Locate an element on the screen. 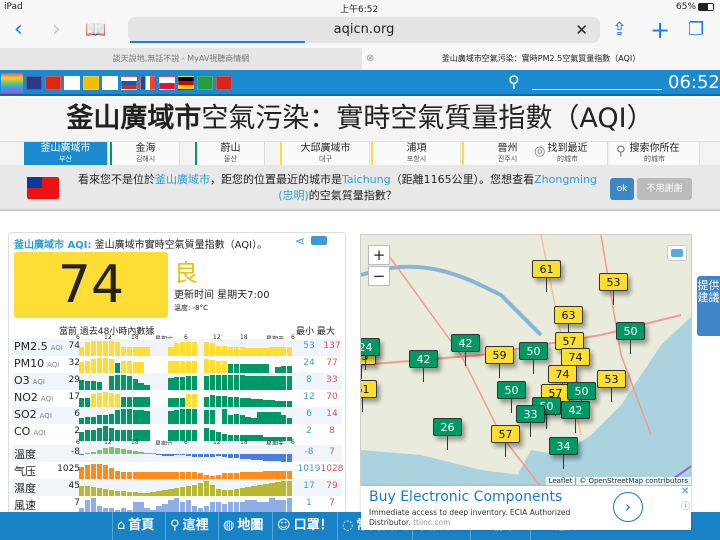  notice-city-link: 釜山廣域市 is located at coordinates (182, 179).